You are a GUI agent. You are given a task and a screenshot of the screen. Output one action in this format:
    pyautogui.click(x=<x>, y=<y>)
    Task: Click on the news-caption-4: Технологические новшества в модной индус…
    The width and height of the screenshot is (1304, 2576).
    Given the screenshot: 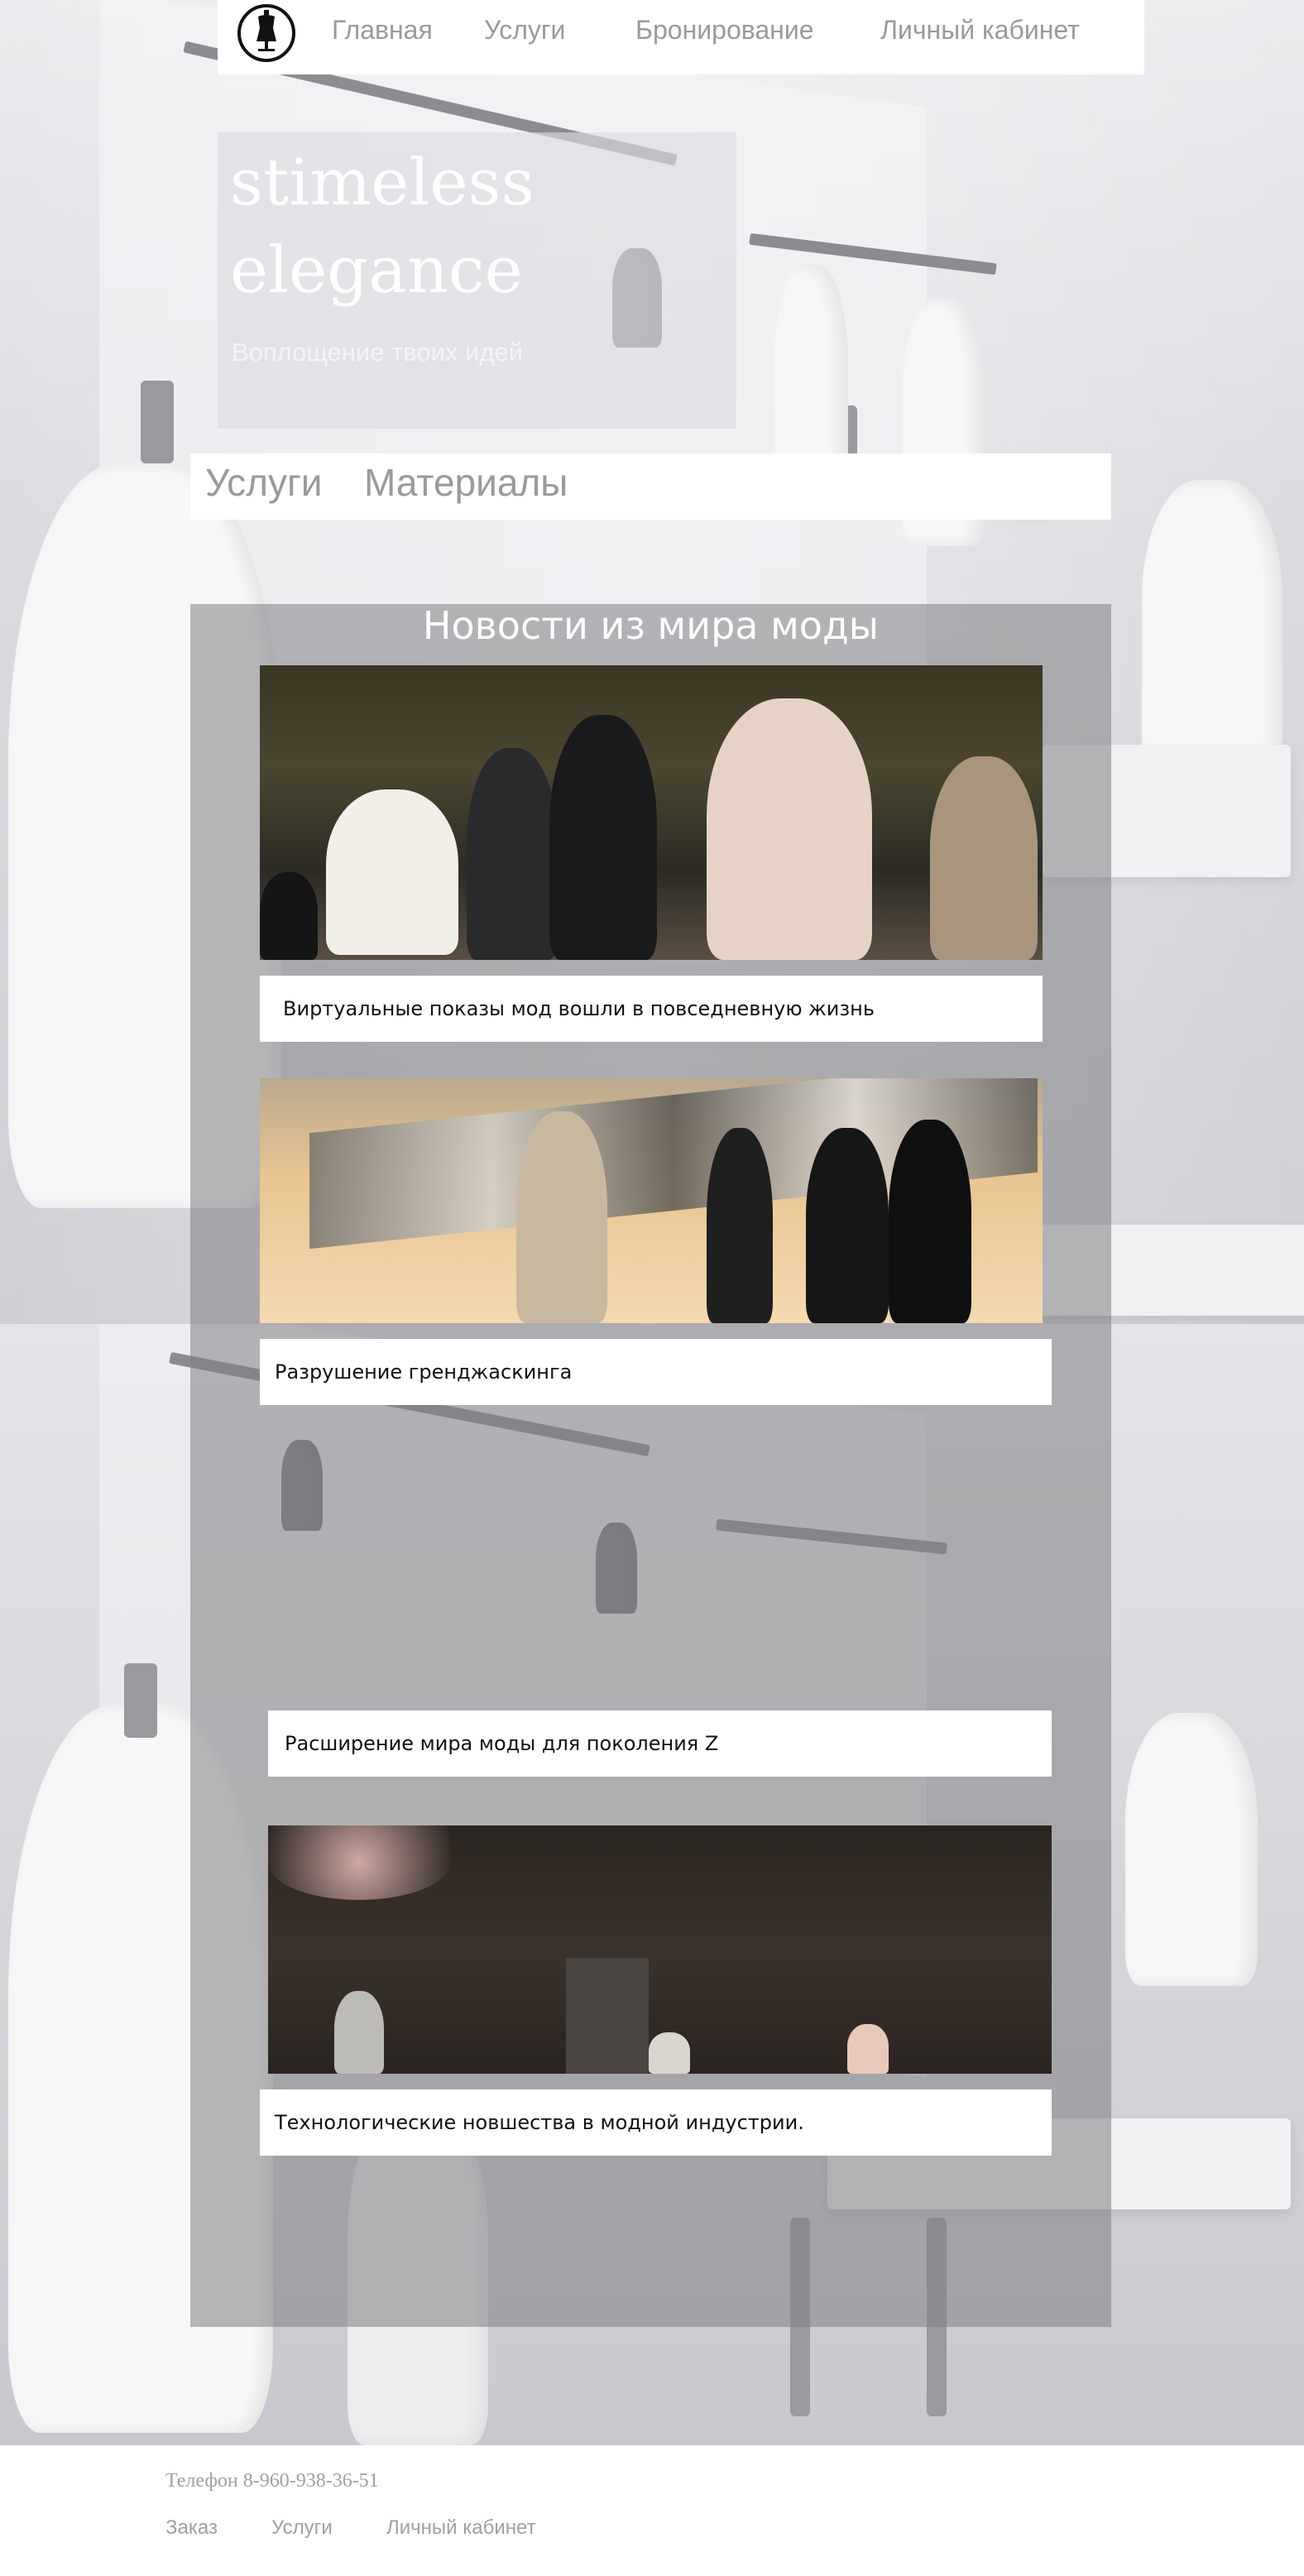 What is the action you would take?
    pyautogui.click(x=656, y=2123)
    